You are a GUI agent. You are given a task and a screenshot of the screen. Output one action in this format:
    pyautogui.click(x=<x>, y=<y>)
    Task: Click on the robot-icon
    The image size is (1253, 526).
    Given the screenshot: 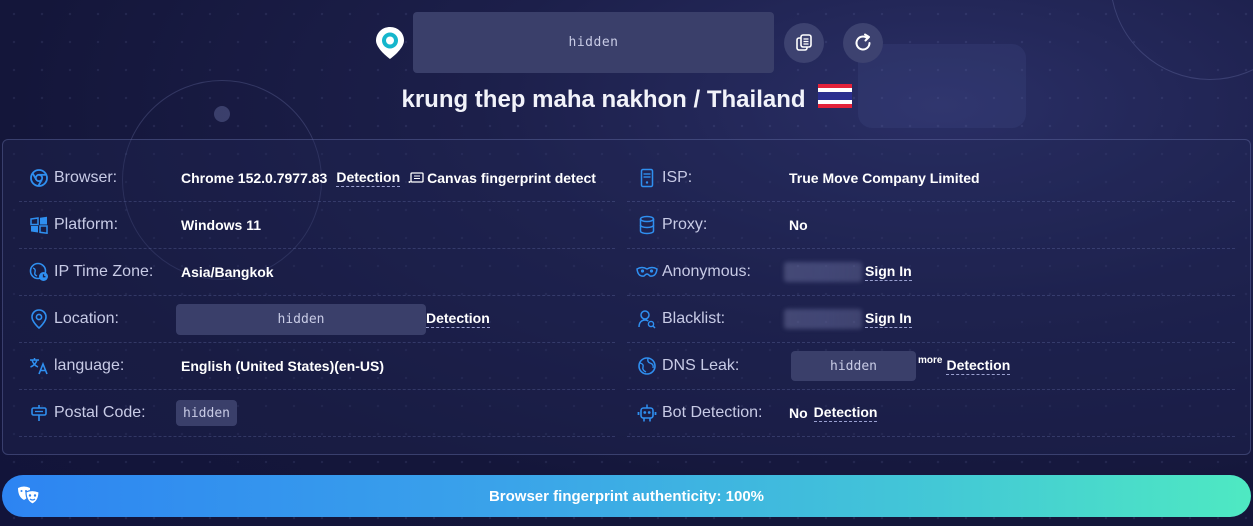 What is the action you would take?
    pyautogui.click(x=647, y=413)
    